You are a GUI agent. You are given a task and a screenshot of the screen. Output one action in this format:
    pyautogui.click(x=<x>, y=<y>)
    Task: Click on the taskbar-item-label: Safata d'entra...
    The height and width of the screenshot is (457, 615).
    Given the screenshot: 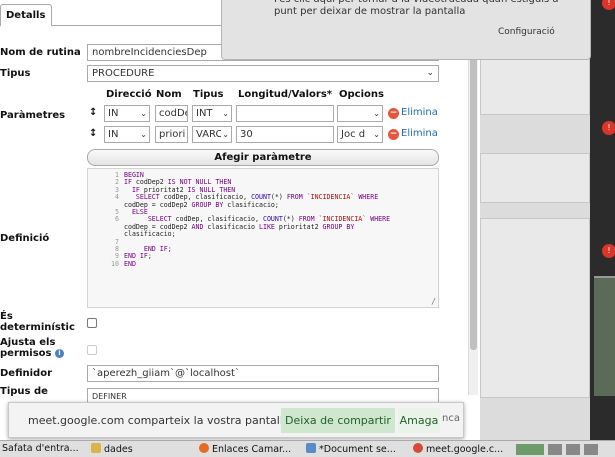 What is the action you would take?
    pyautogui.click(x=40, y=448)
    